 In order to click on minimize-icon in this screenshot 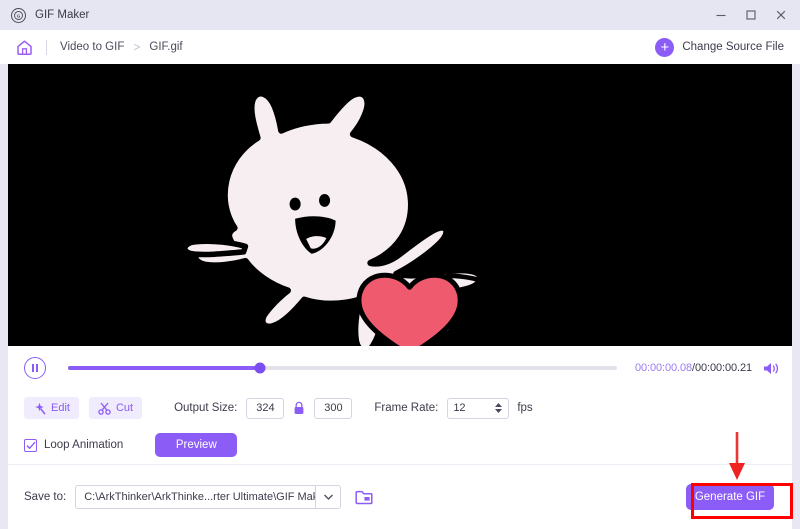, I will do `click(721, 15)`.